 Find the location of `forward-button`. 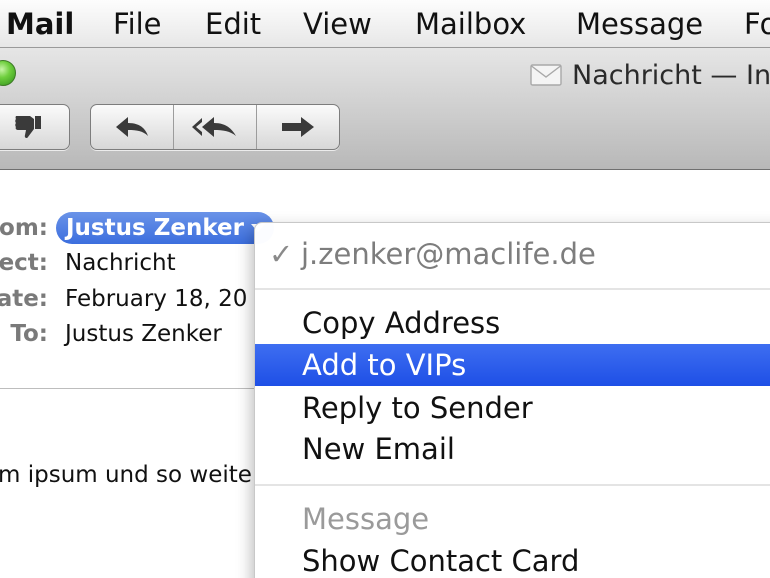

forward-button is located at coordinates (297, 127).